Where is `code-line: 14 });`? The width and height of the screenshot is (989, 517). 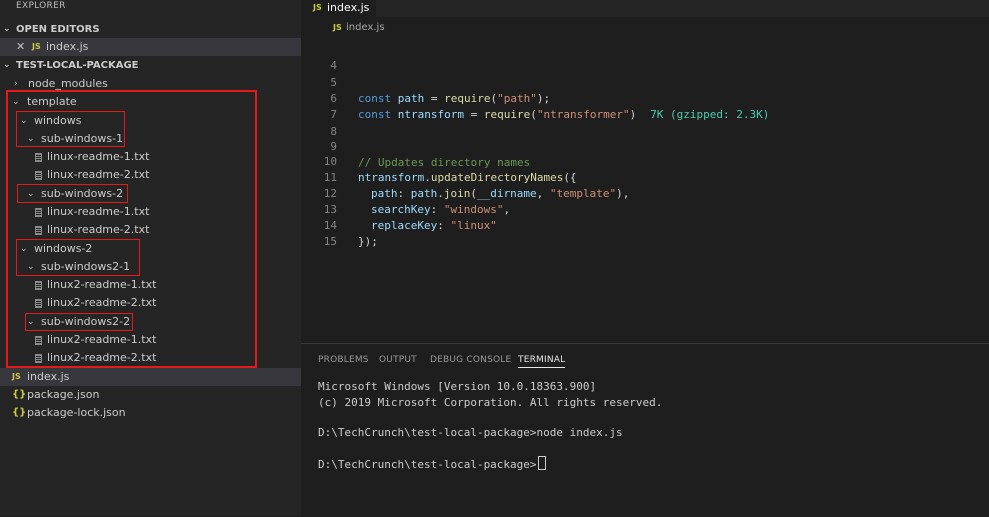
code-line: 14 }); is located at coordinates (645, 225).